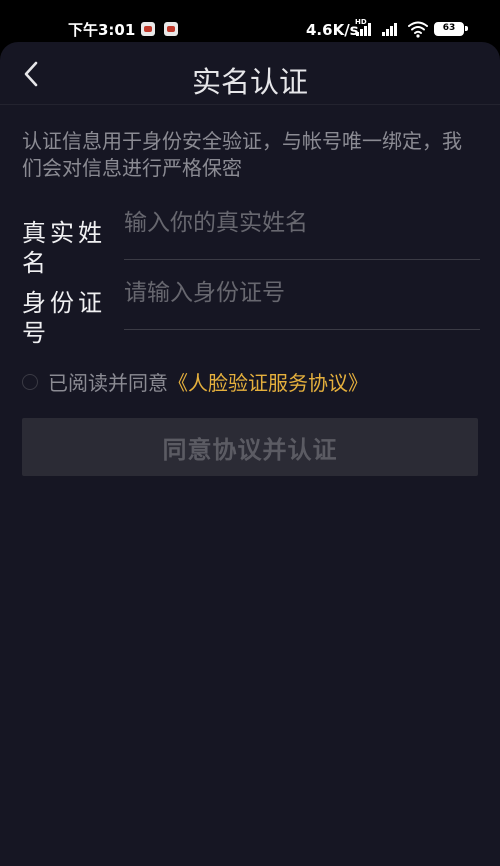 Image resolution: width=500 pixels, height=866 pixels. I want to click on id-number-input, so click(302, 293).